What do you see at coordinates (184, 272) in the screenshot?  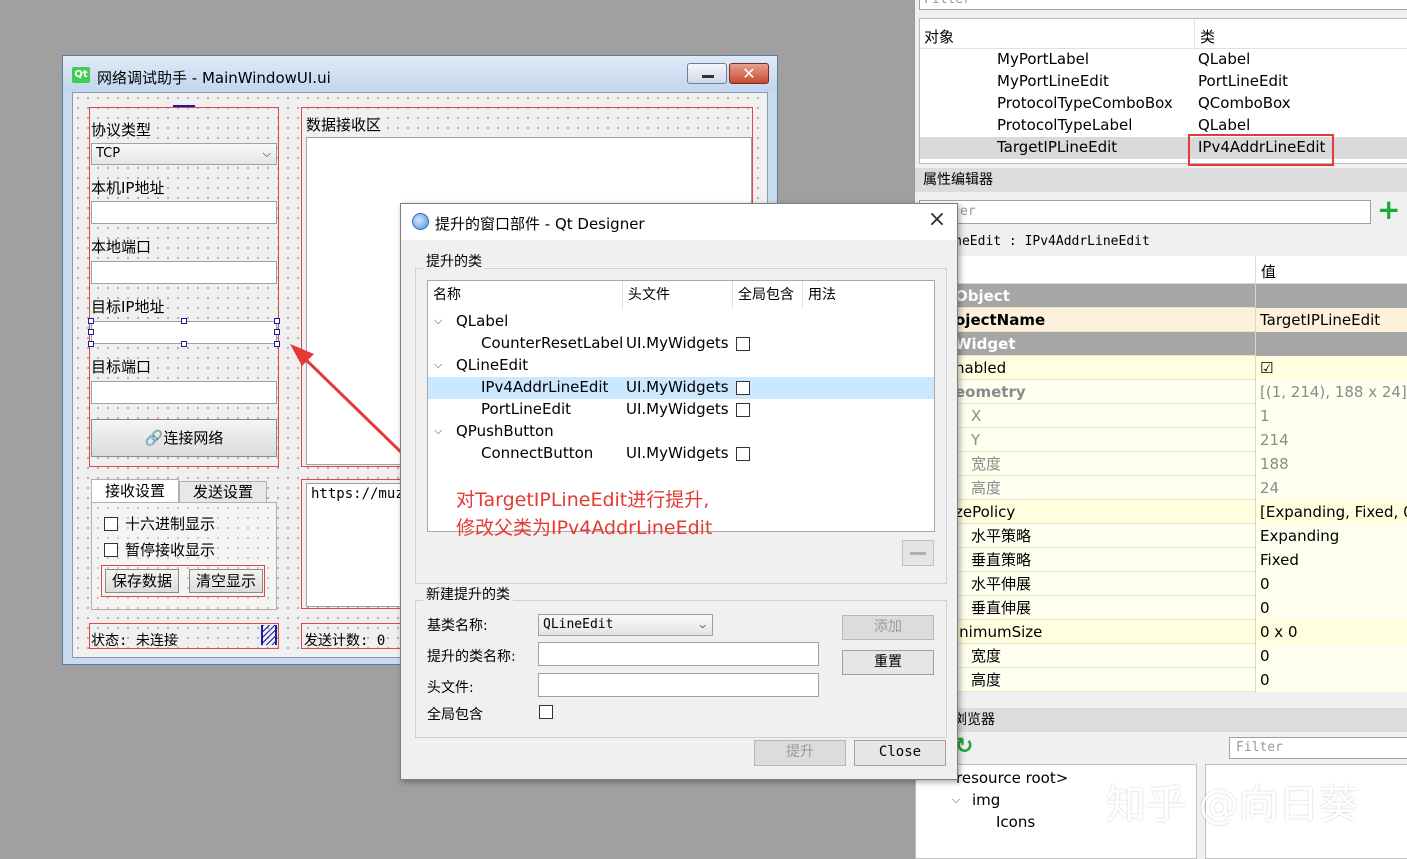 I see `local-port-input` at bounding box center [184, 272].